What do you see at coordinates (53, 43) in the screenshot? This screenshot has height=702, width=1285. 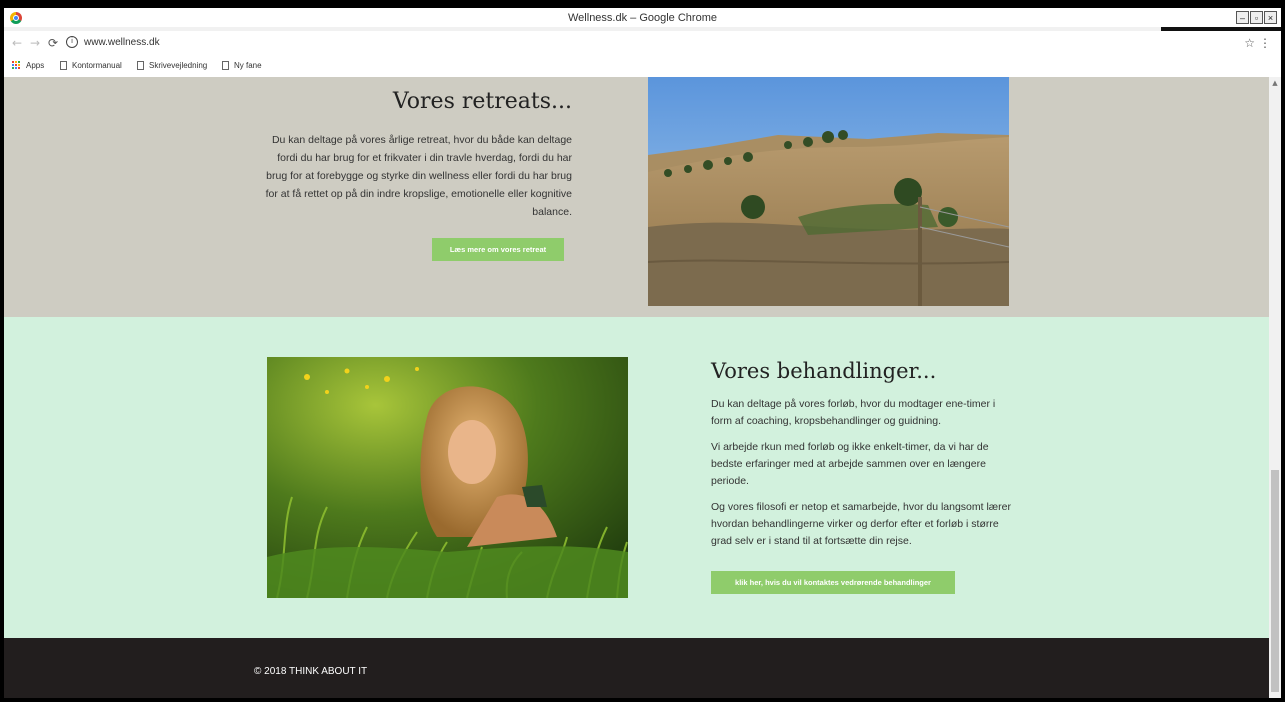 I see `reload-icon: ⟳` at bounding box center [53, 43].